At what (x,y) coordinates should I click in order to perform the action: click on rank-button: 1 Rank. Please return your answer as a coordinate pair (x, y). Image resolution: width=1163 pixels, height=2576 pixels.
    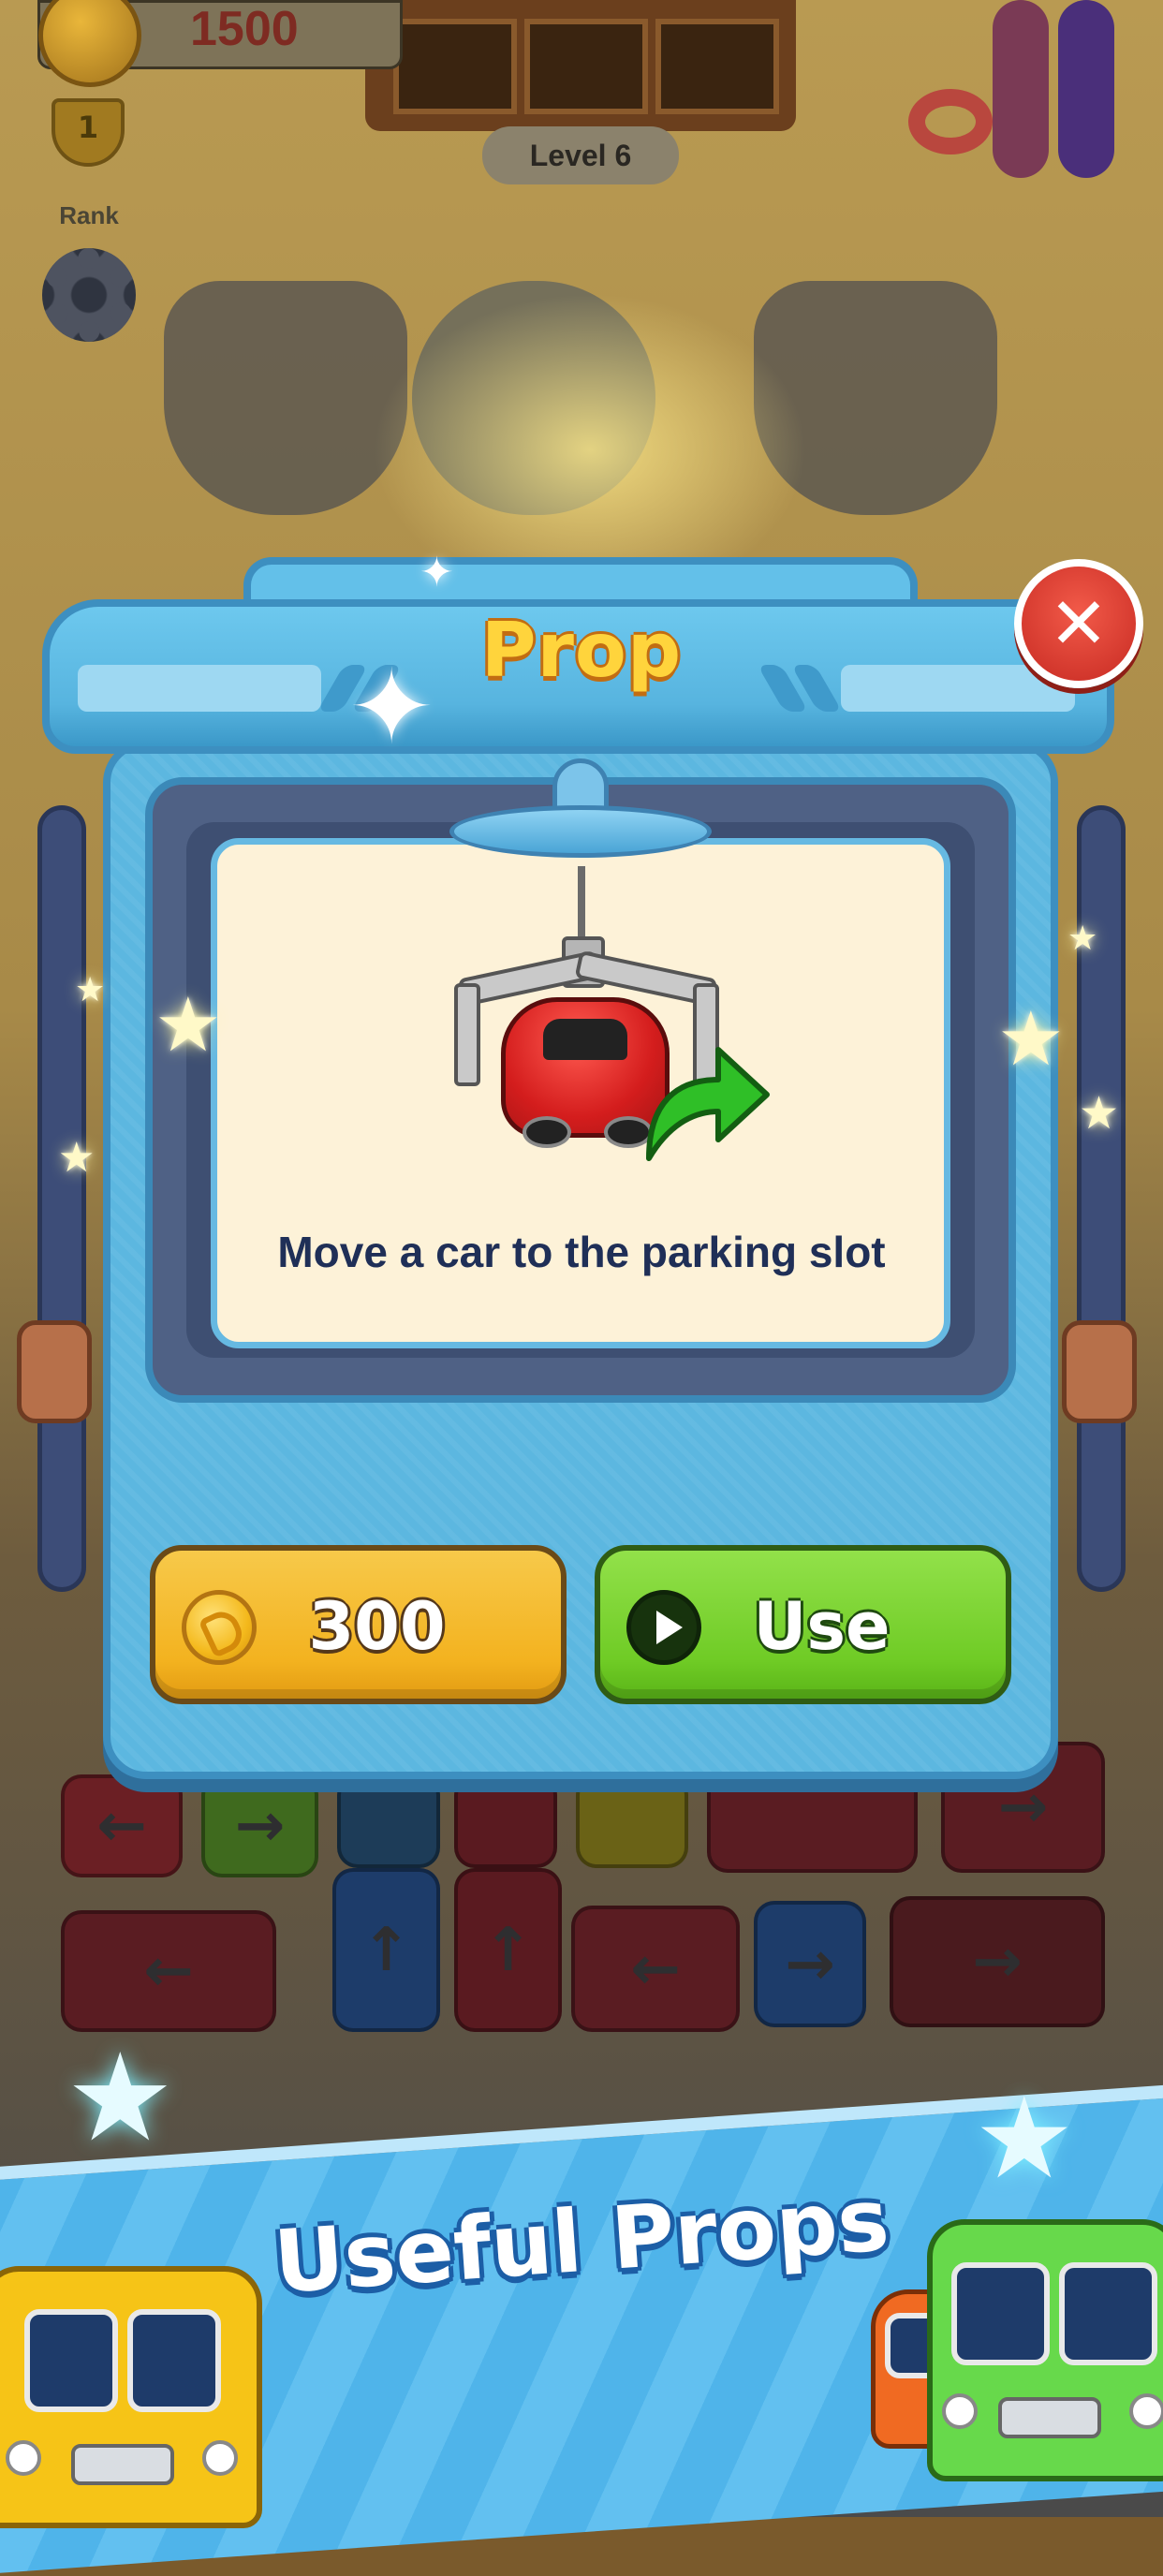
    Looking at the image, I should click on (84, 163).